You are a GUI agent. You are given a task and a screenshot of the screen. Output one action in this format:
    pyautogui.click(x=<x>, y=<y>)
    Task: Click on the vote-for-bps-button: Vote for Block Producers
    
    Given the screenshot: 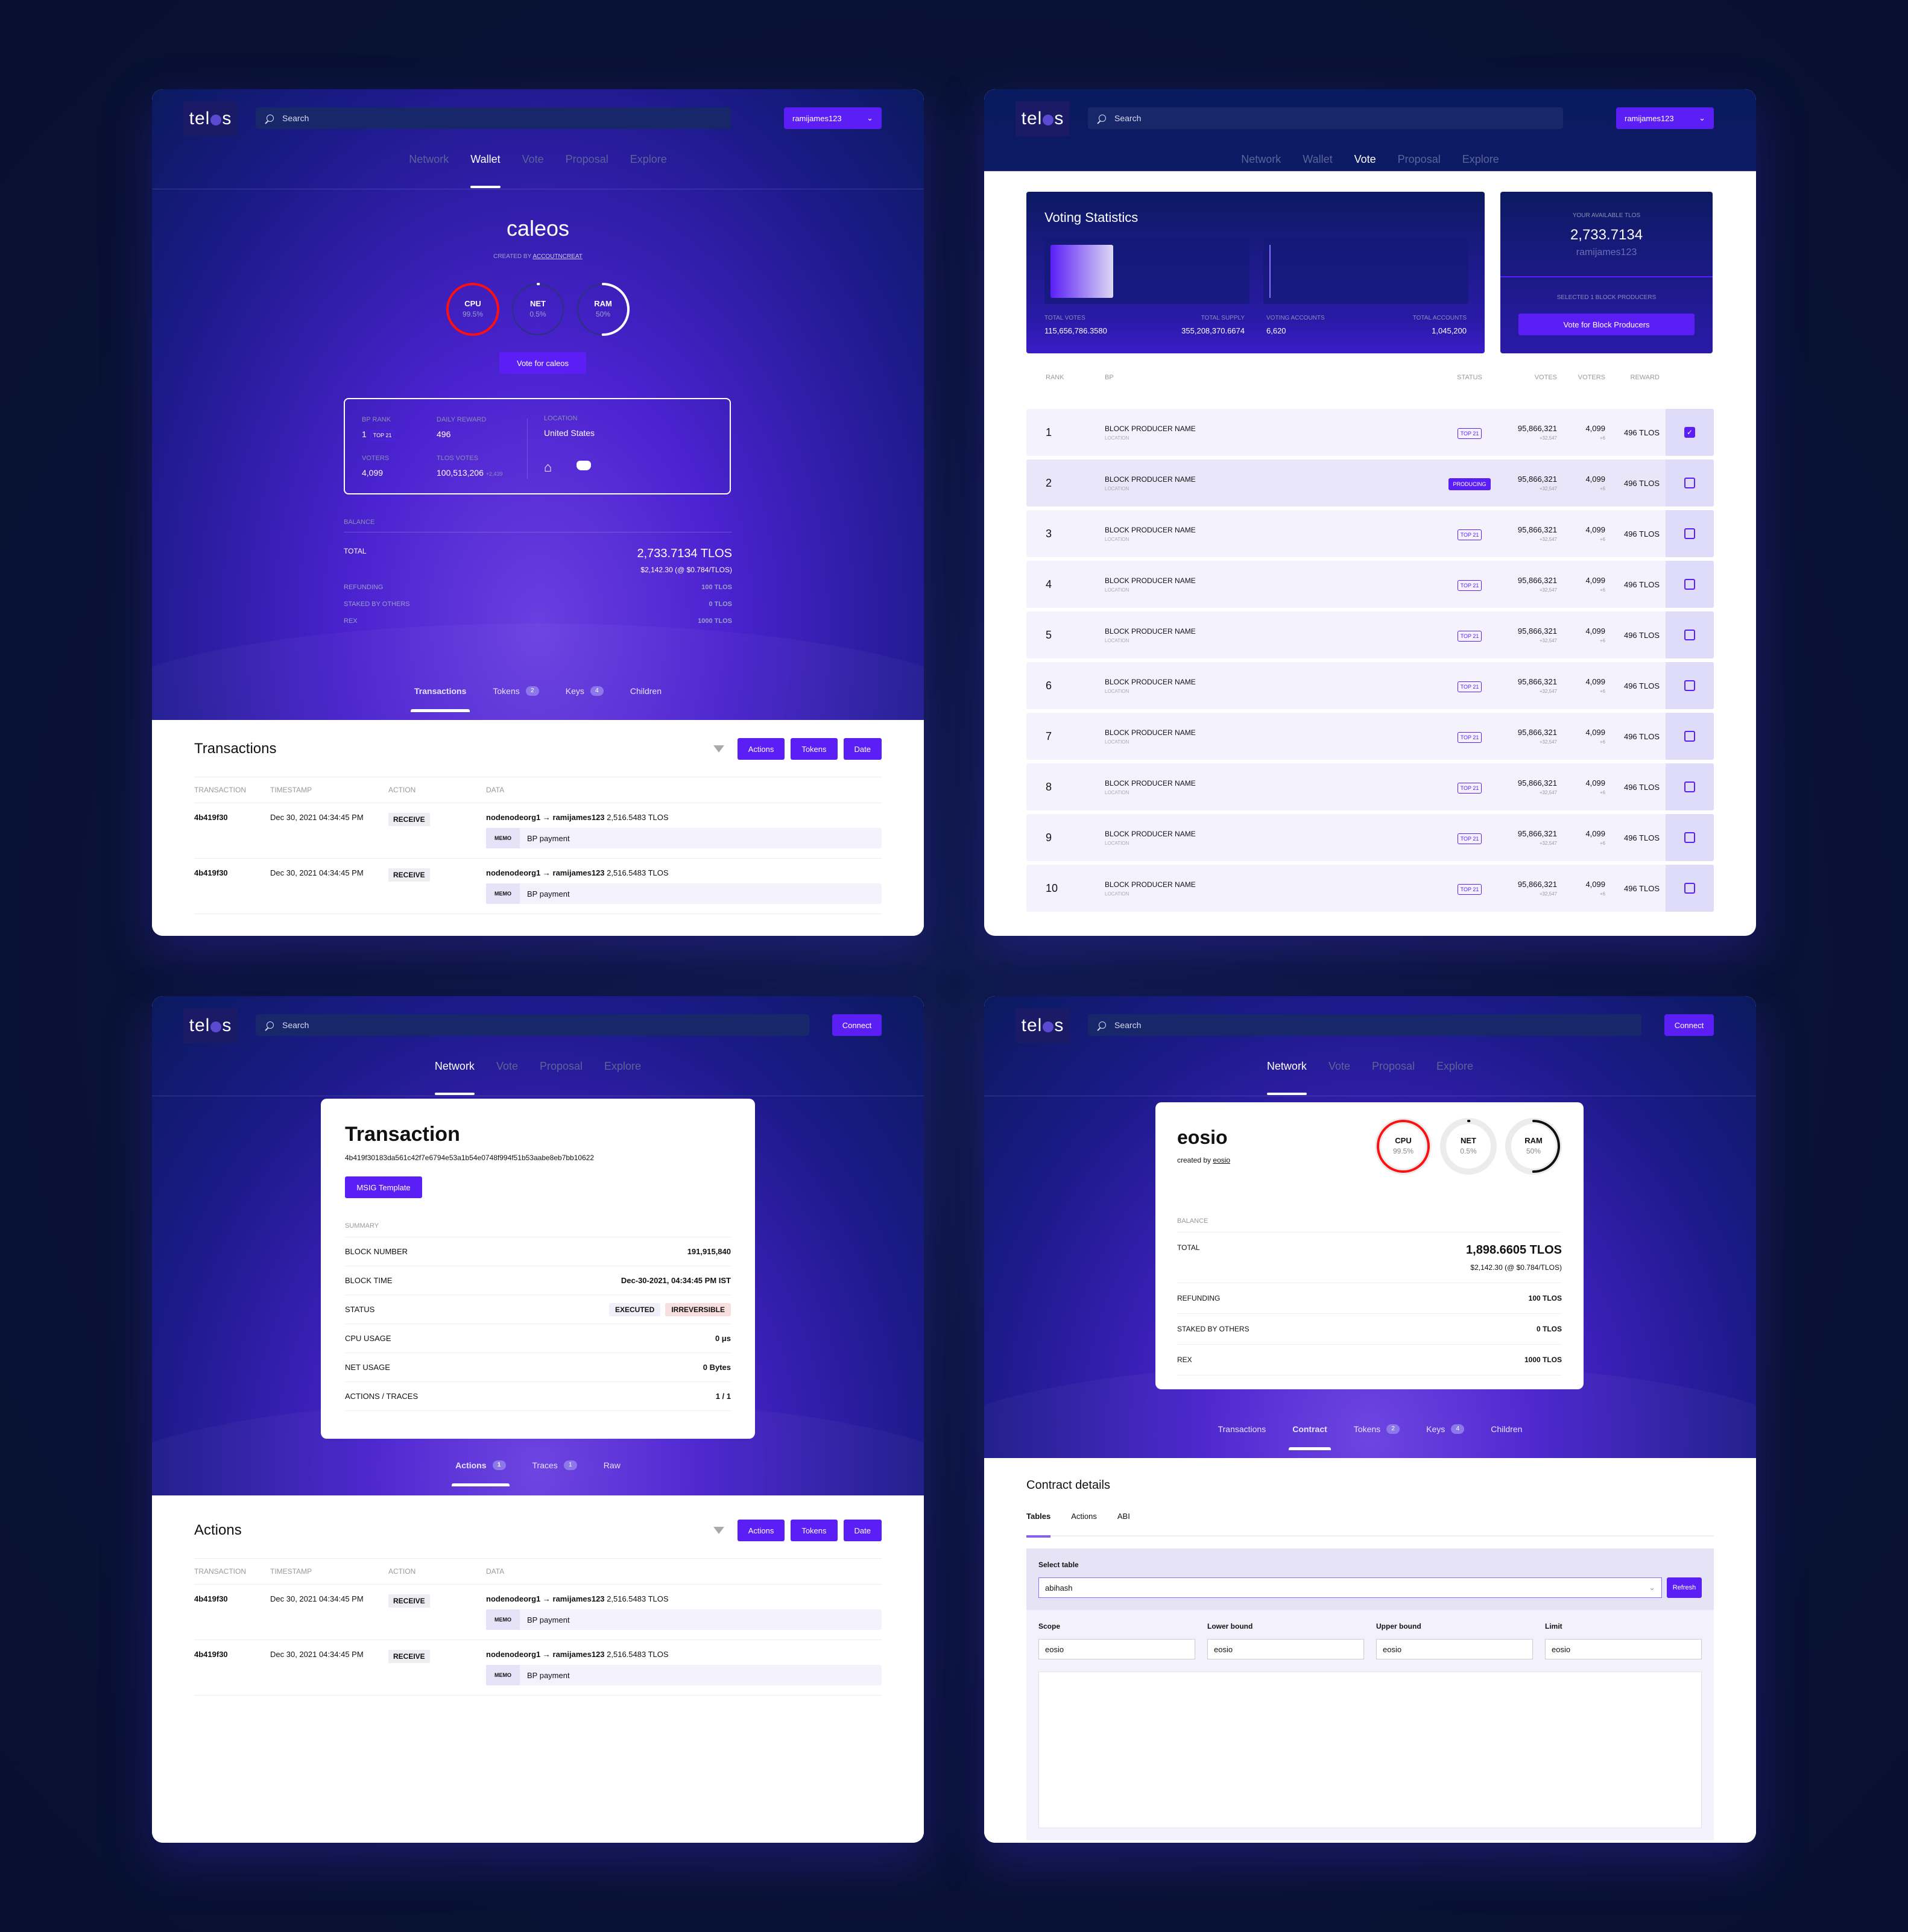 What is the action you would take?
    pyautogui.click(x=1606, y=324)
    